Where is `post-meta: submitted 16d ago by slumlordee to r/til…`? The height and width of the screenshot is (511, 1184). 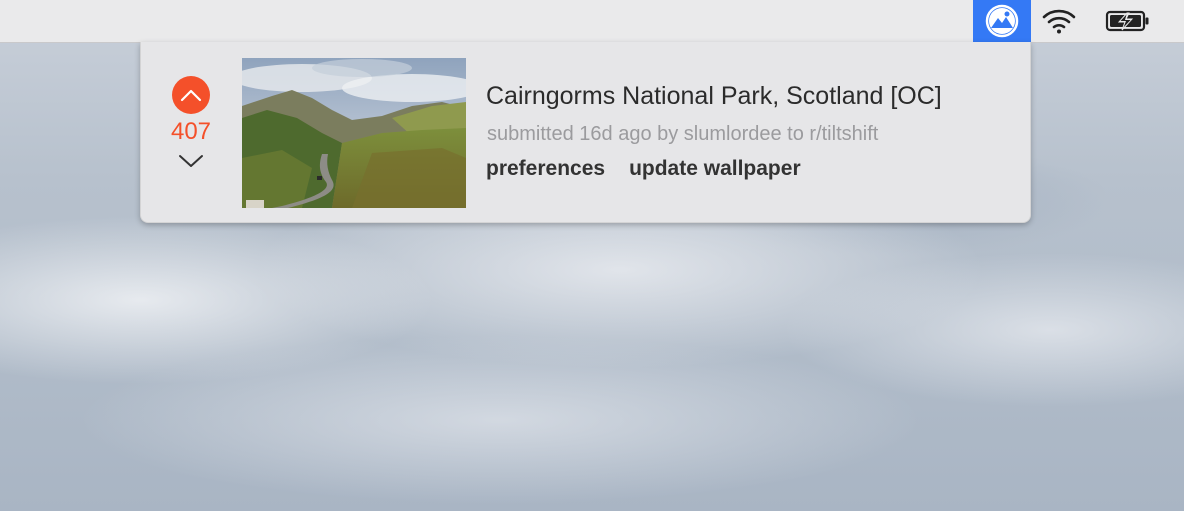 post-meta: submitted 16d ago by slumlordee to r/til… is located at coordinates (683, 134).